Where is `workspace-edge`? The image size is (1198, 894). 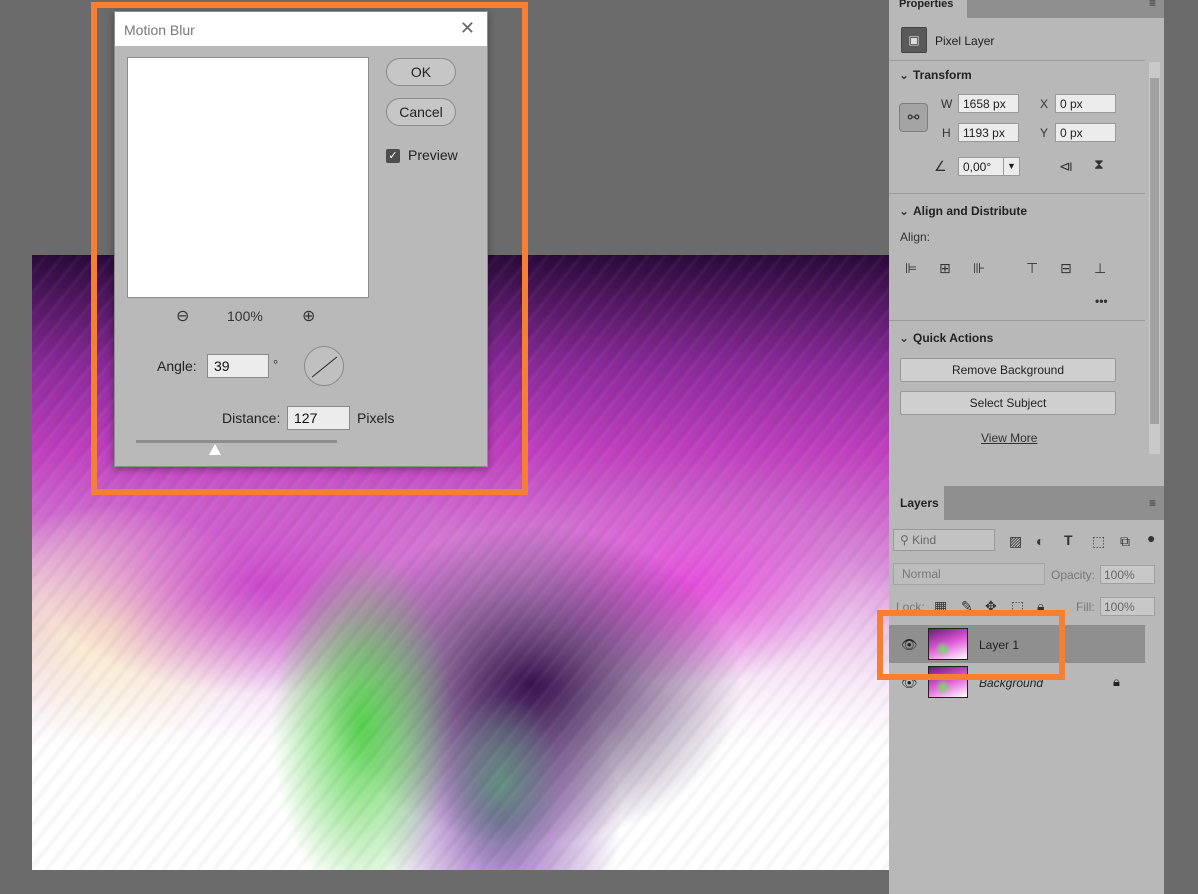 workspace-edge is located at coordinates (1181, 447).